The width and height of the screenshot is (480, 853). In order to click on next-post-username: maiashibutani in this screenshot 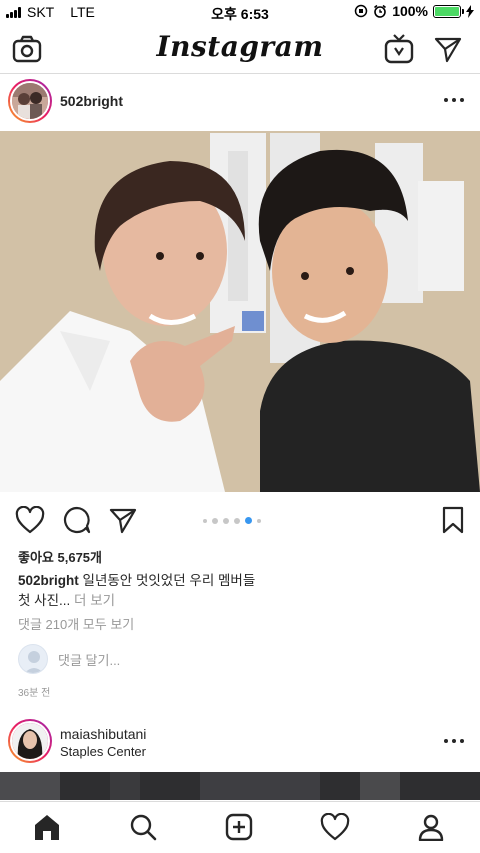, I will do `click(103, 734)`.